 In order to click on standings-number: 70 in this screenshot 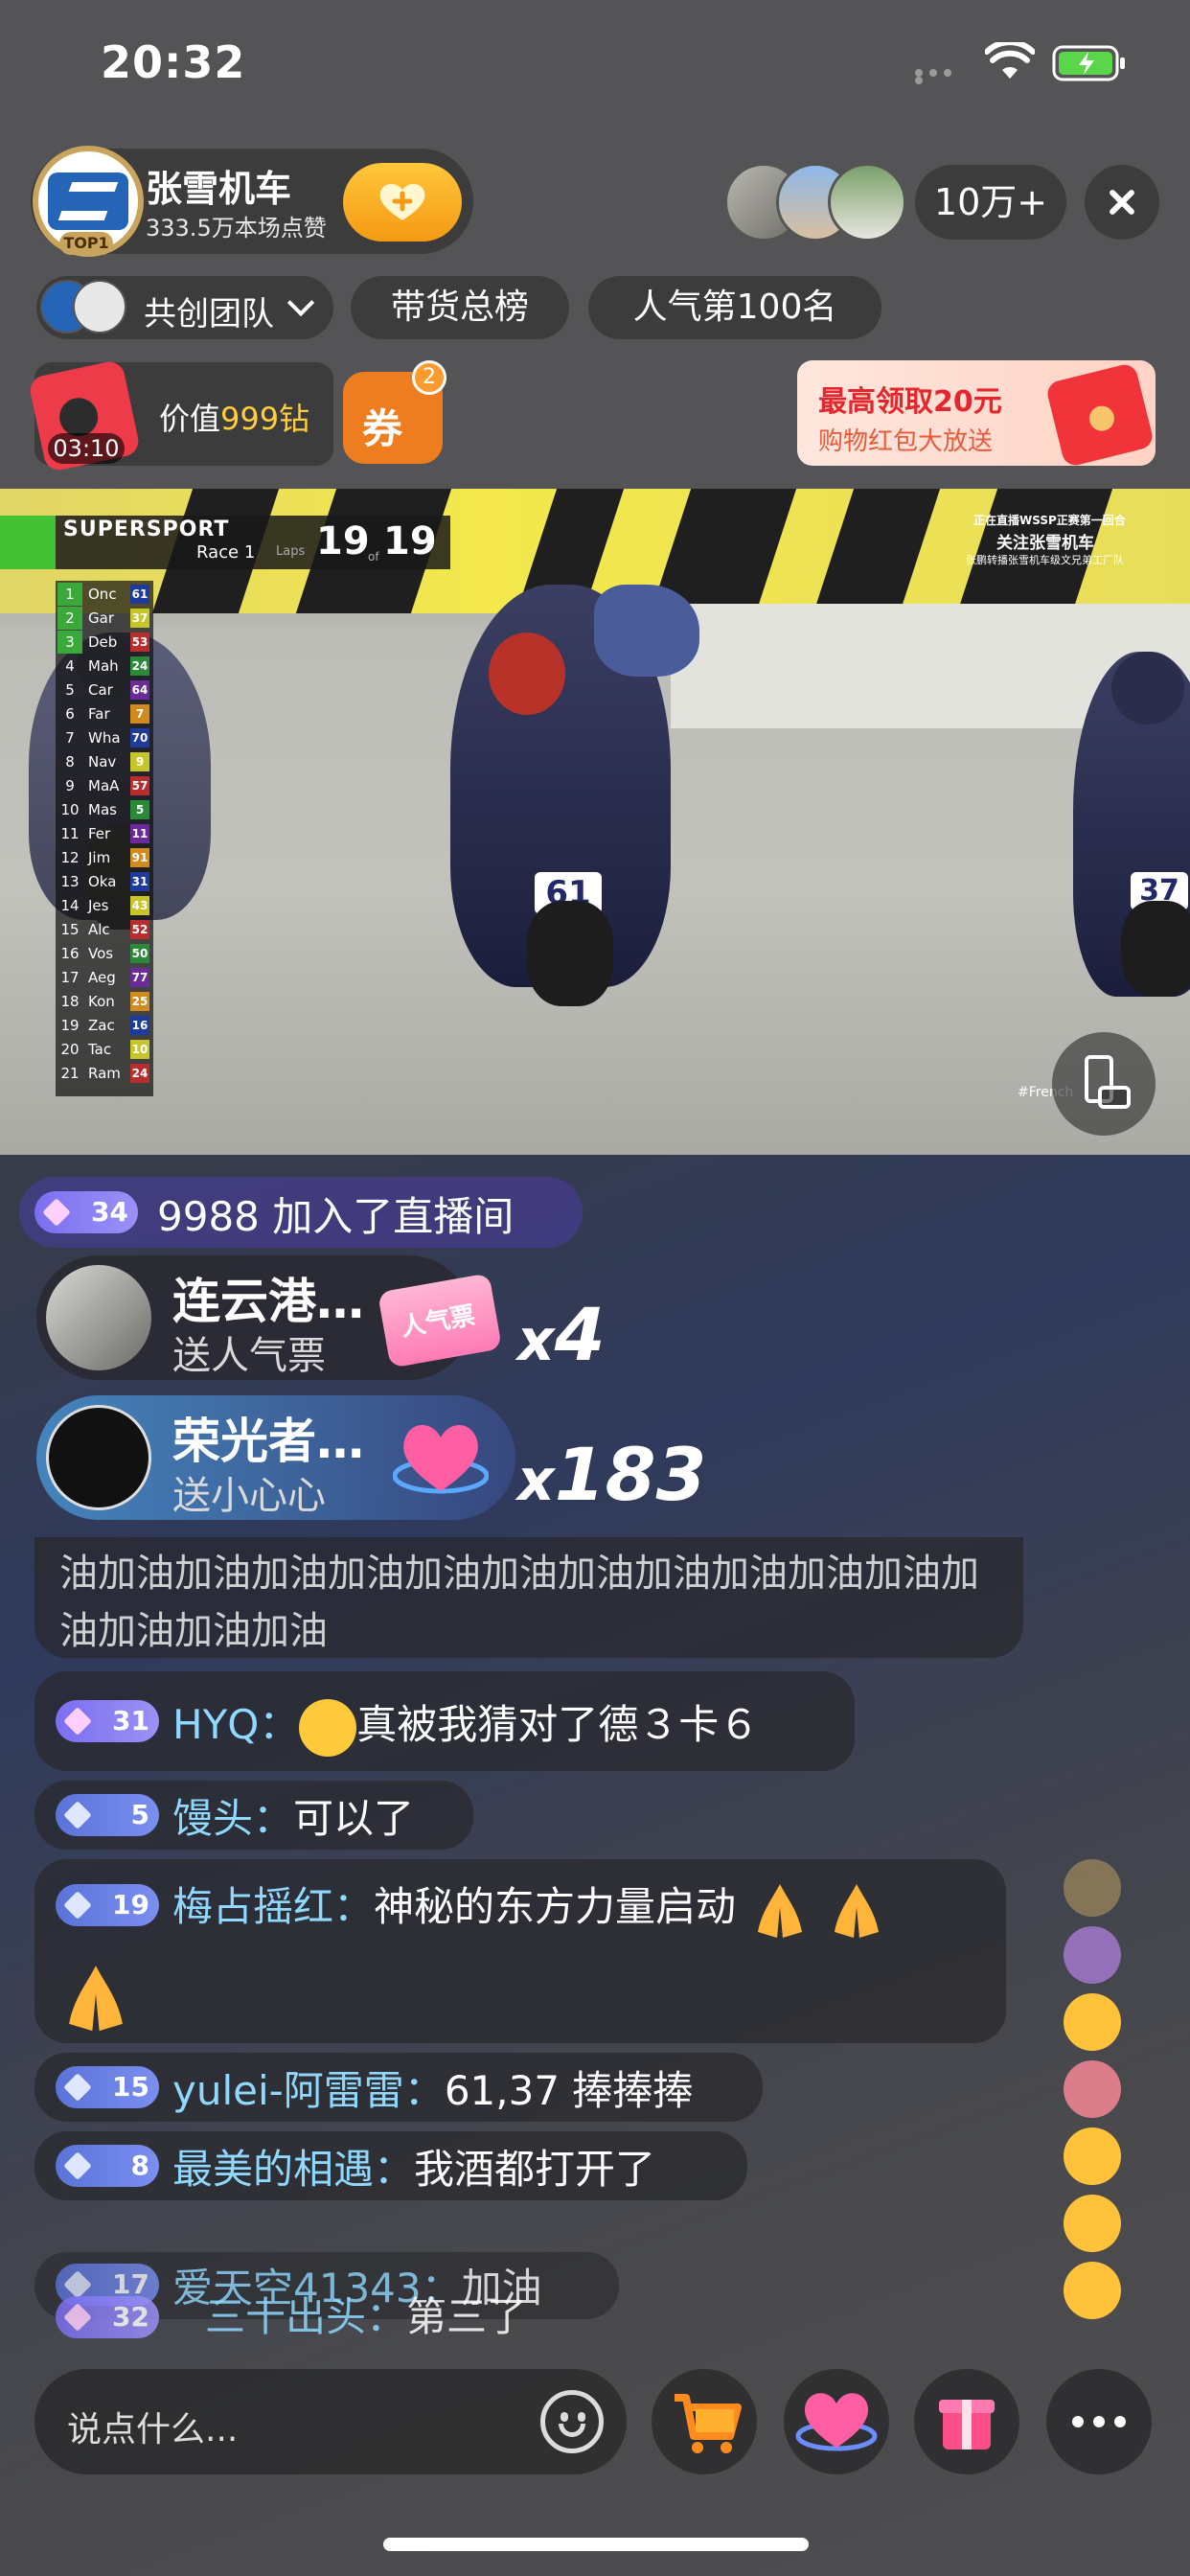, I will do `click(140, 738)`.